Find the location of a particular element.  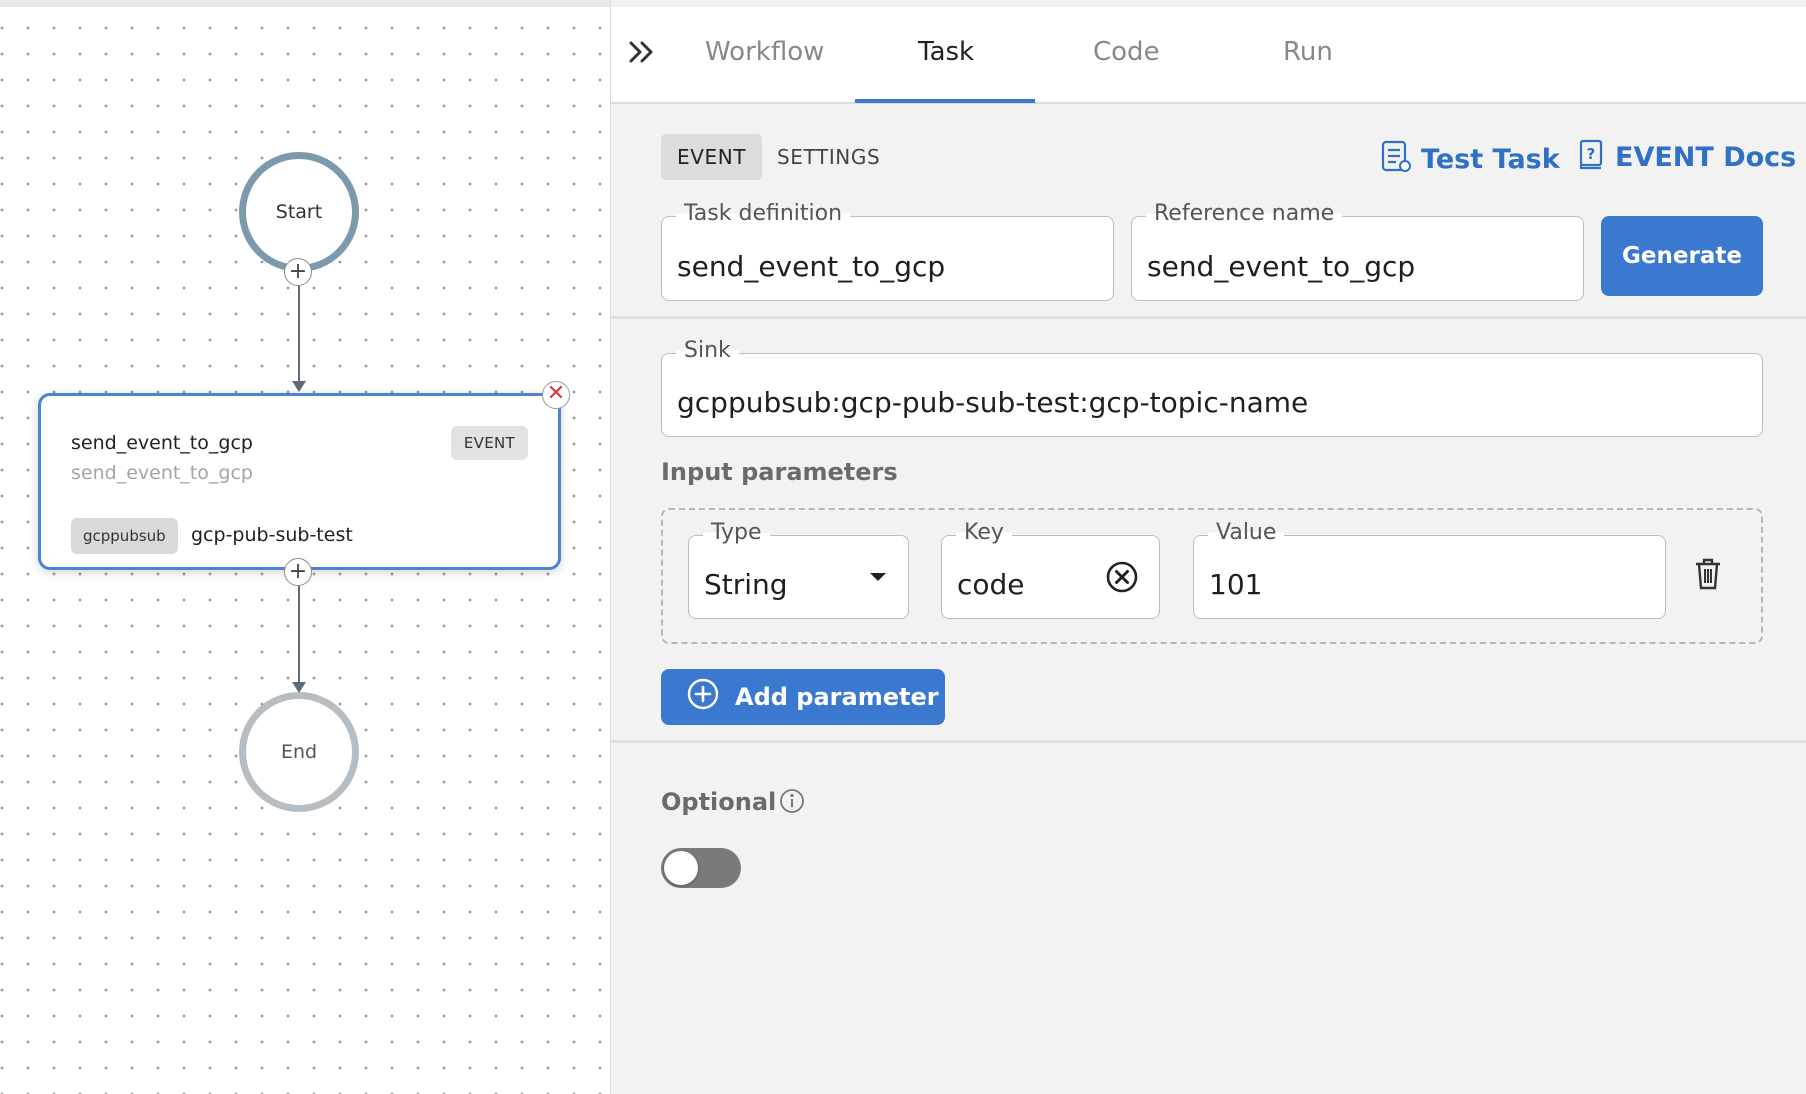

tab-code: Code is located at coordinates (1126, 52).